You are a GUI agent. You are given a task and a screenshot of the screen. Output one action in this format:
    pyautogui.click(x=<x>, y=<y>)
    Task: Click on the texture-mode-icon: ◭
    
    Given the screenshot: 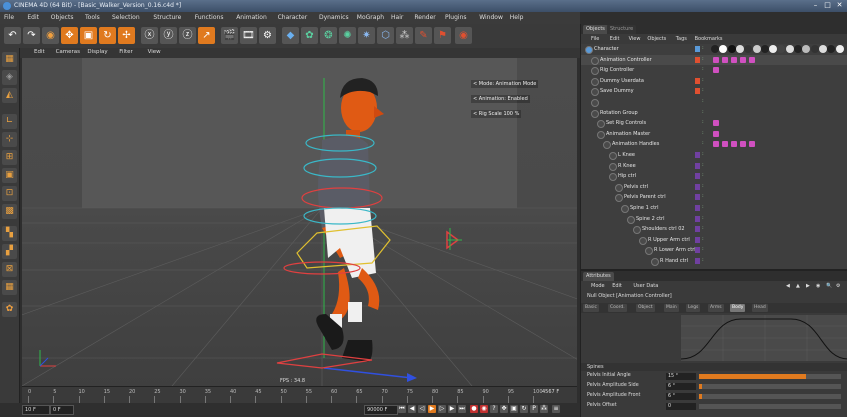 What is the action you would take?
    pyautogui.click(x=9, y=95)
    